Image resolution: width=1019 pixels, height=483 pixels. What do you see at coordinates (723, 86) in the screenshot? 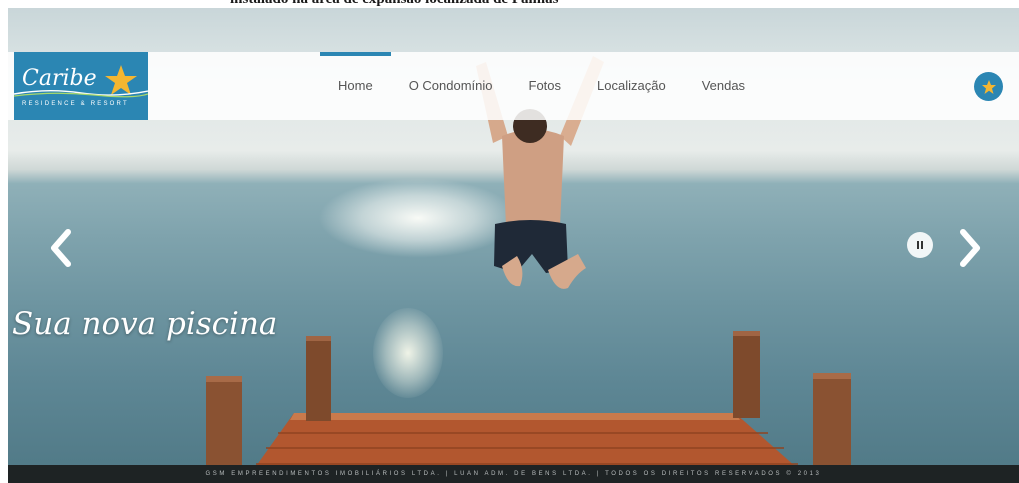
I see `nav-item-vendas: Vendas` at bounding box center [723, 86].